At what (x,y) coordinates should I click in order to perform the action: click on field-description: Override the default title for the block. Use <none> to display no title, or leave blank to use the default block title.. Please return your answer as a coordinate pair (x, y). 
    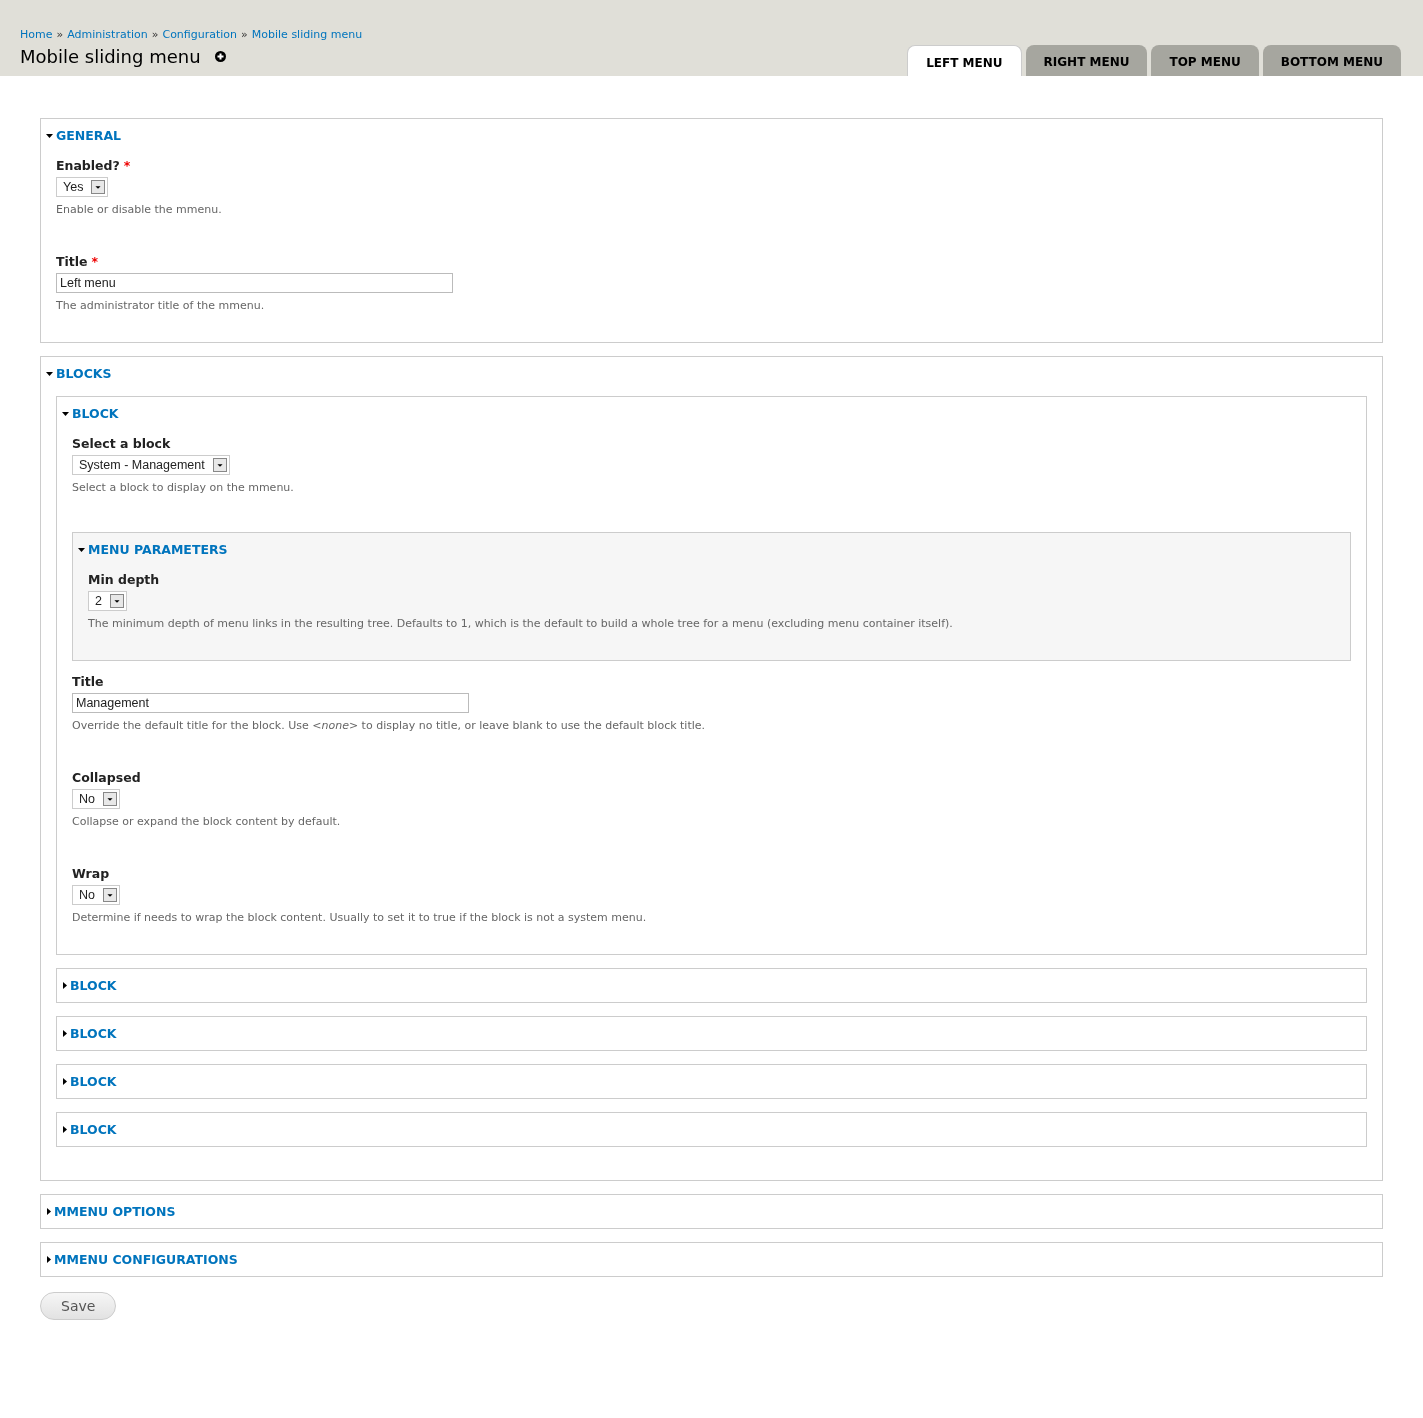
    Looking at the image, I should click on (389, 725).